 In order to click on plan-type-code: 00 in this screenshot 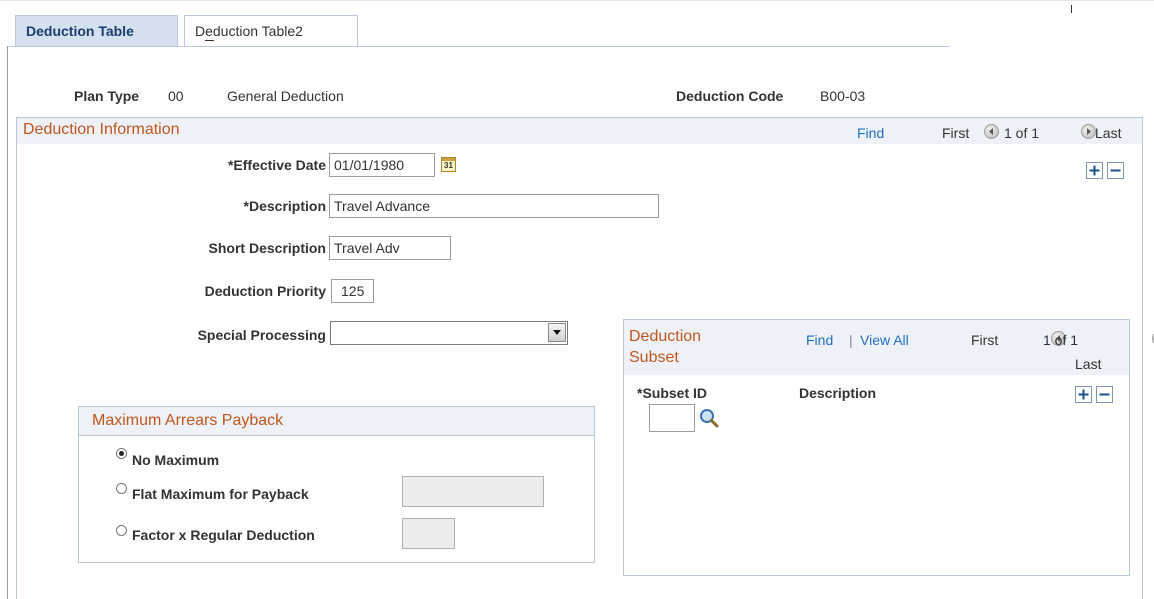, I will do `click(176, 96)`.